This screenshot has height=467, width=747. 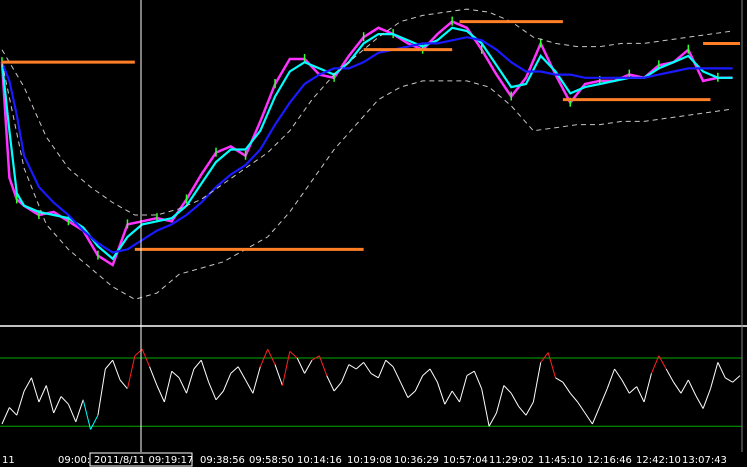 I want to click on time-axis-label: 10:57:04, so click(x=465, y=460).